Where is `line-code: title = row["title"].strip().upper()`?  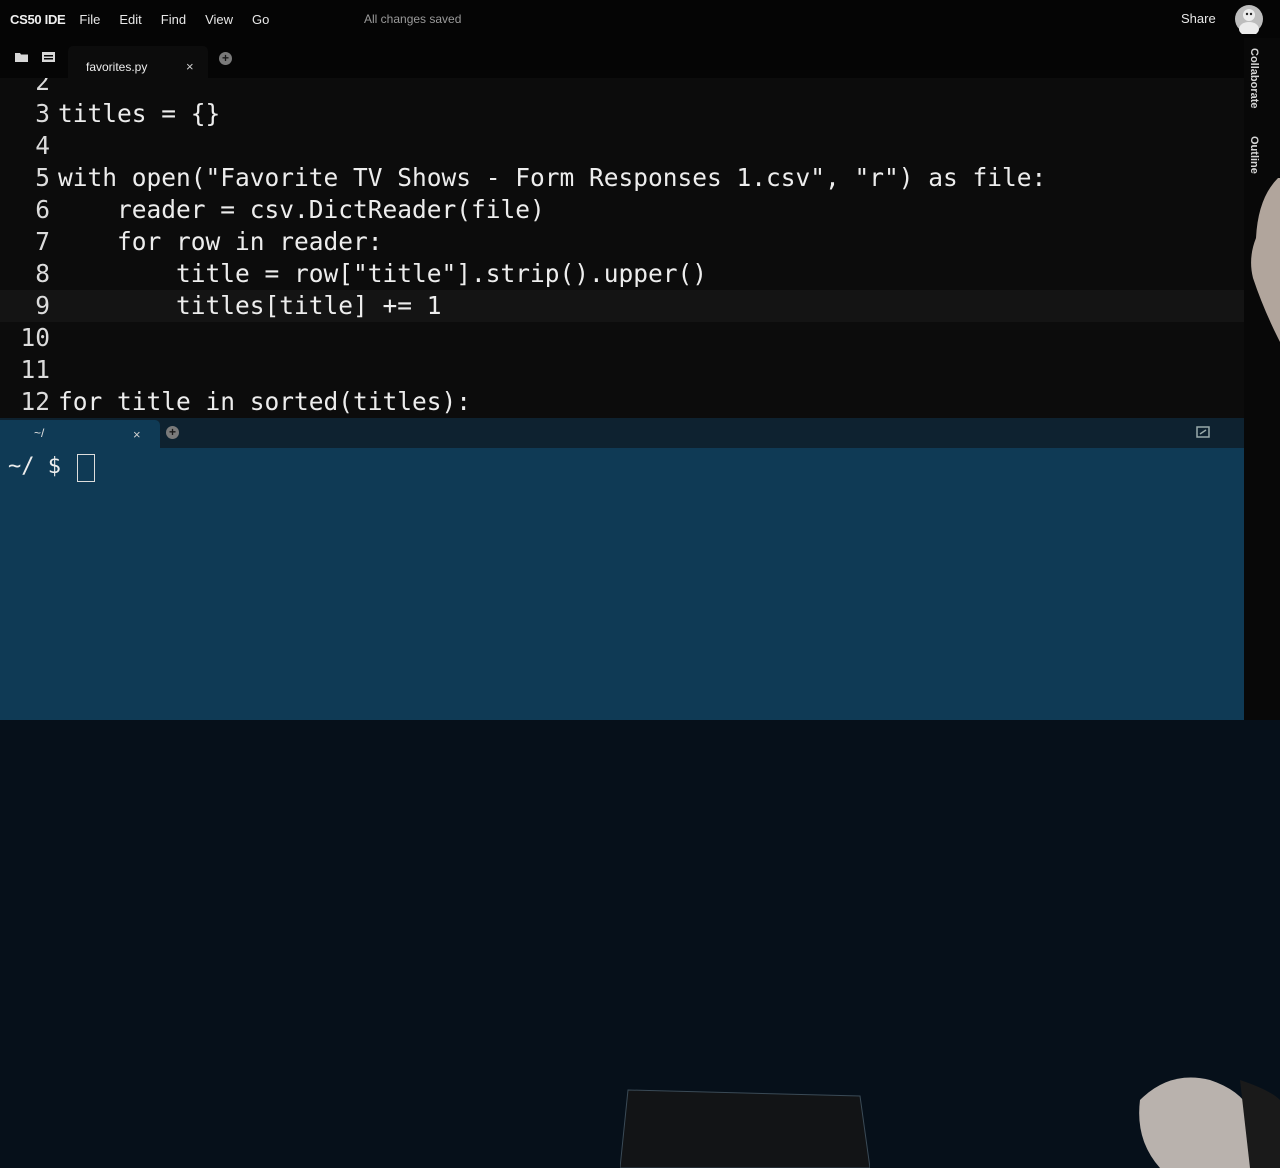
line-code: title = row["title"].strip().upper() is located at coordinates (383, 273).